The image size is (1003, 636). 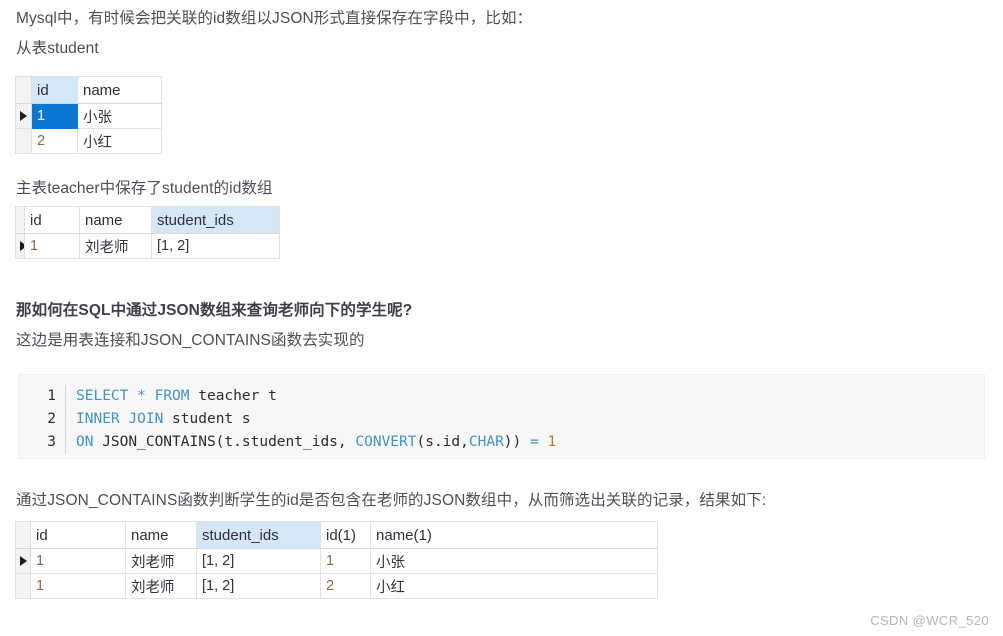 What do you see at coordinates (190, 340) in the screenshot?
I see `approach-paragraph: 这边是用表连接和JSON_CONTAINS函数去实现的` at bounding box center [190, 340].